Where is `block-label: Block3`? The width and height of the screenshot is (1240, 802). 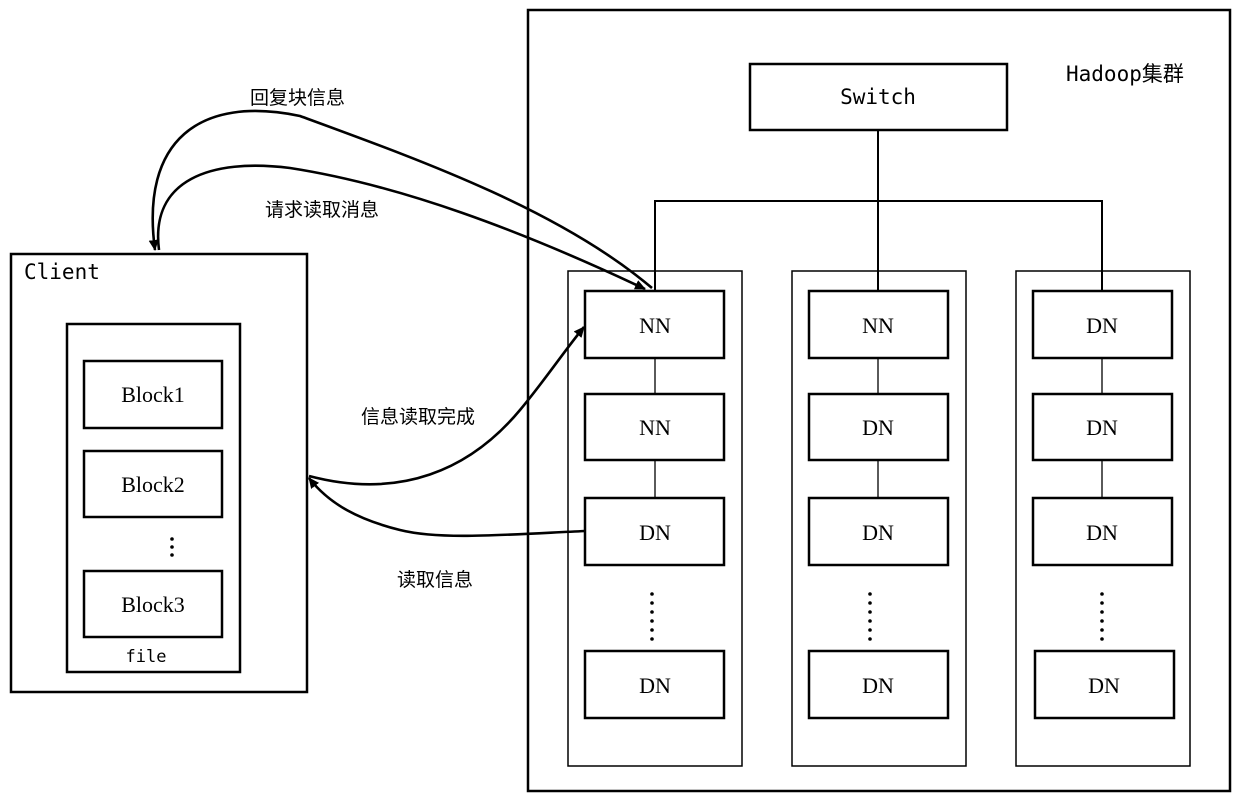 block-label: Block3 is located at coordinates (153, 604).